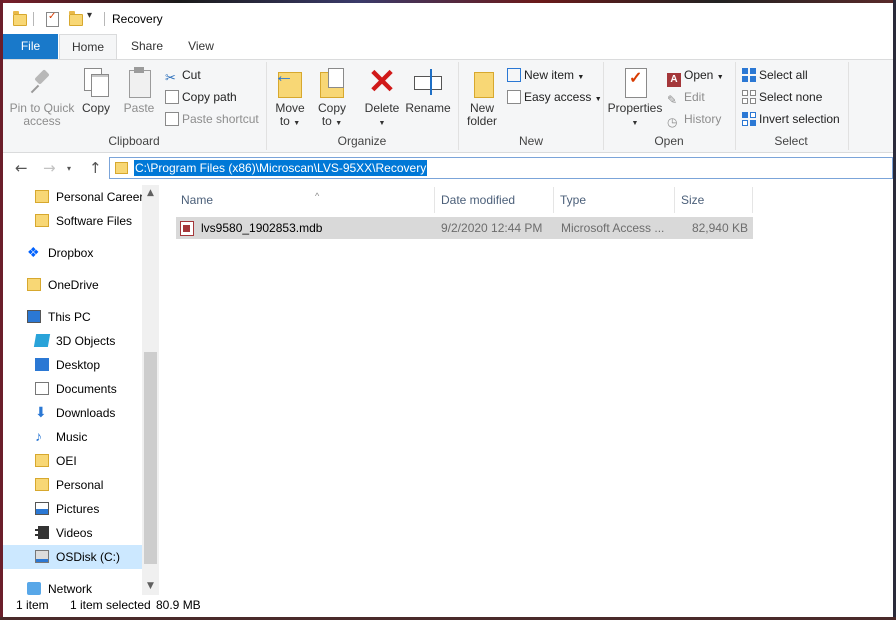 The width and height of the screenshot is (896, 620). What do you see at coordinates (139, 108) in the screenshot?
I see `paste-label: Paste` at bounding box center [139, 108].